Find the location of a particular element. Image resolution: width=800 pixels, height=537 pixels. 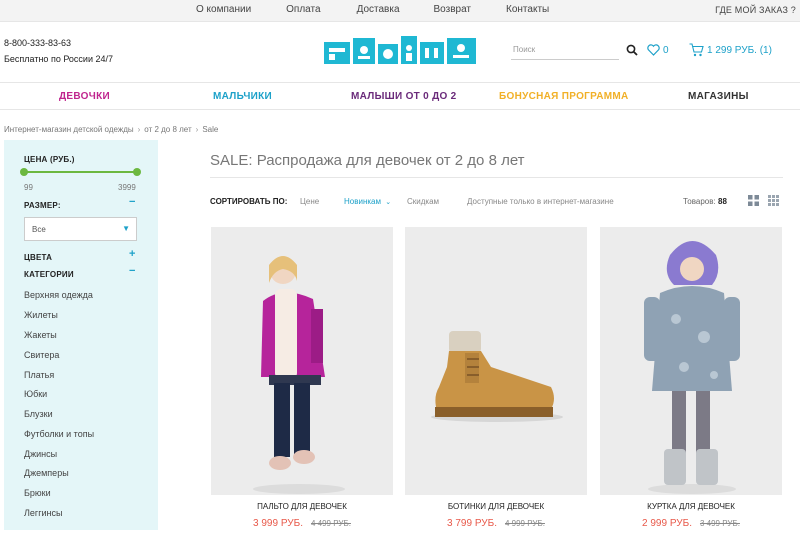

phone-number: 8-800-333-83-63 is located at coordinates (37, 43).